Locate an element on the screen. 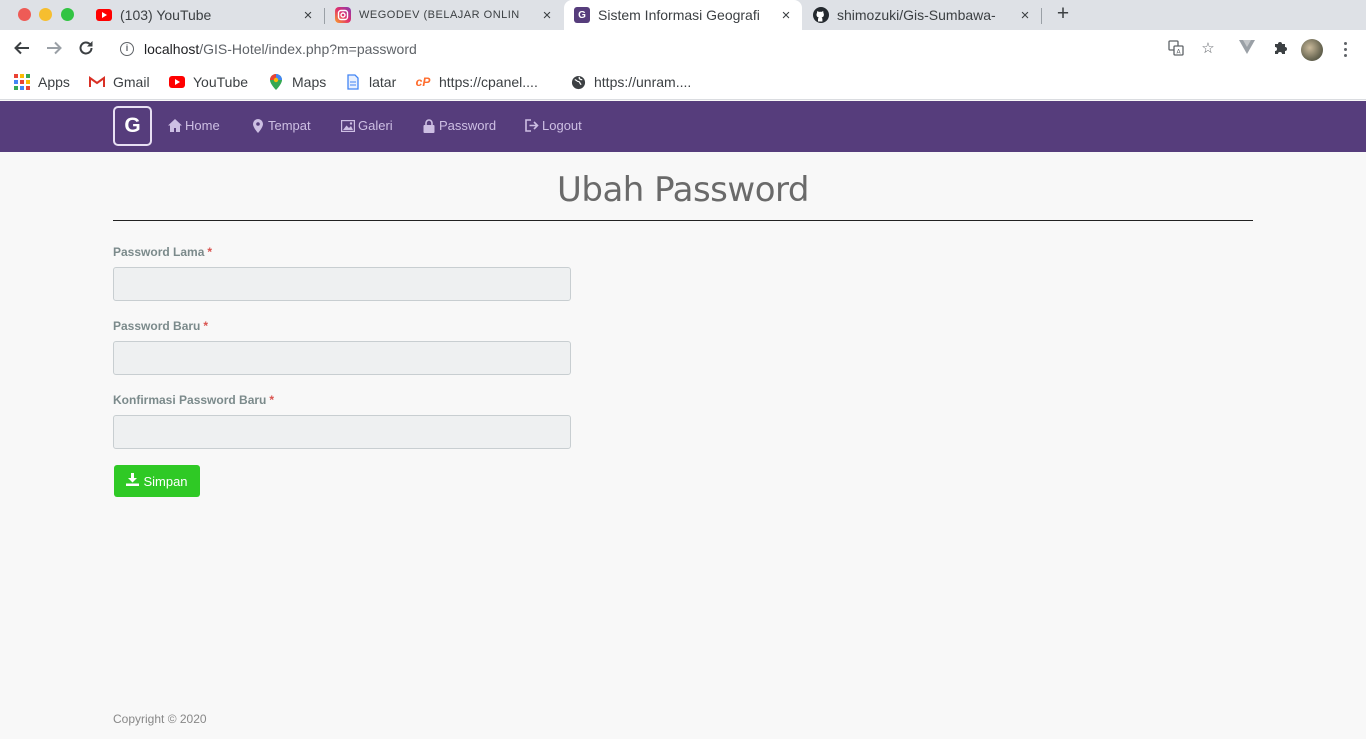 The image size is (1366, 739). cpanel-icon: cP is located at coordinates (423, 82).